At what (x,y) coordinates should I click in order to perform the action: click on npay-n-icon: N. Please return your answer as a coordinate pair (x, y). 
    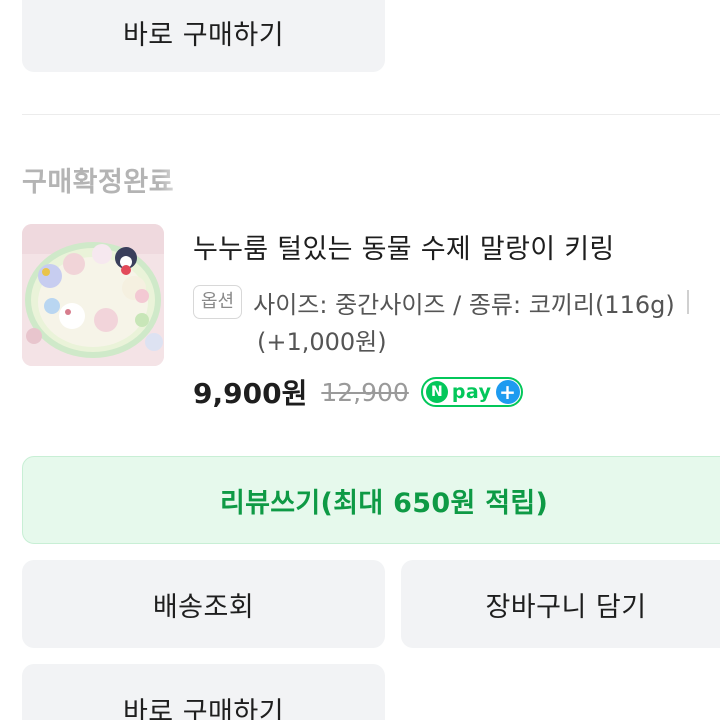
    Looking at the image, I should click on (436, 392).